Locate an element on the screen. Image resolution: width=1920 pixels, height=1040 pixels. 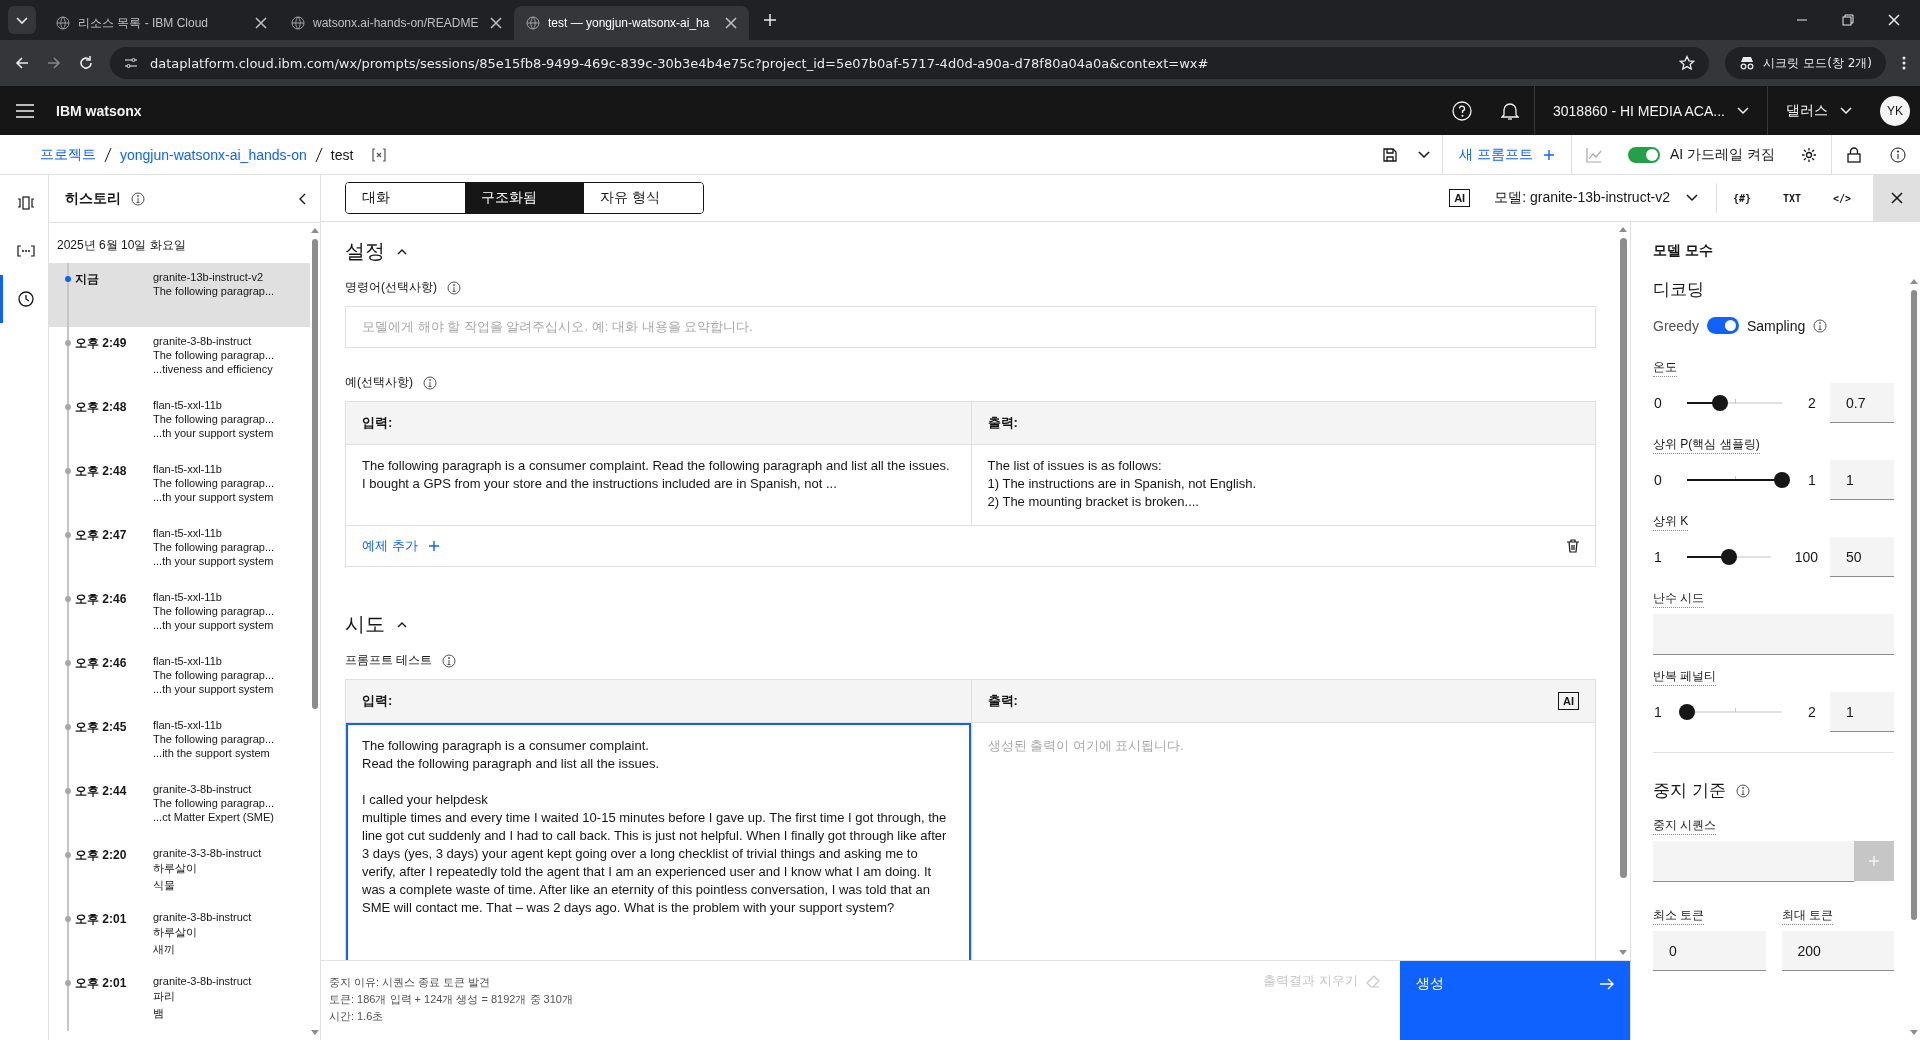
history-icon is located at coordinates (25, 299).